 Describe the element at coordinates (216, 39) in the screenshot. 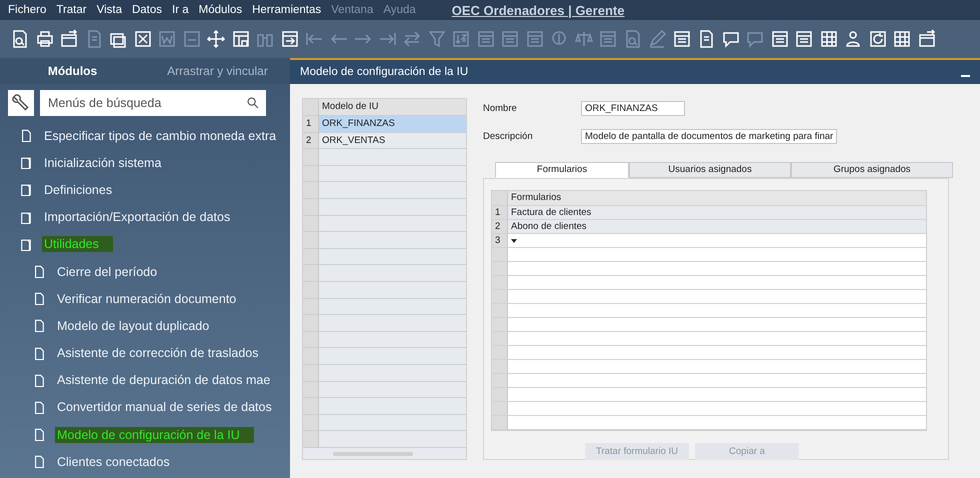

I see `move-arrows-icon` at that location.